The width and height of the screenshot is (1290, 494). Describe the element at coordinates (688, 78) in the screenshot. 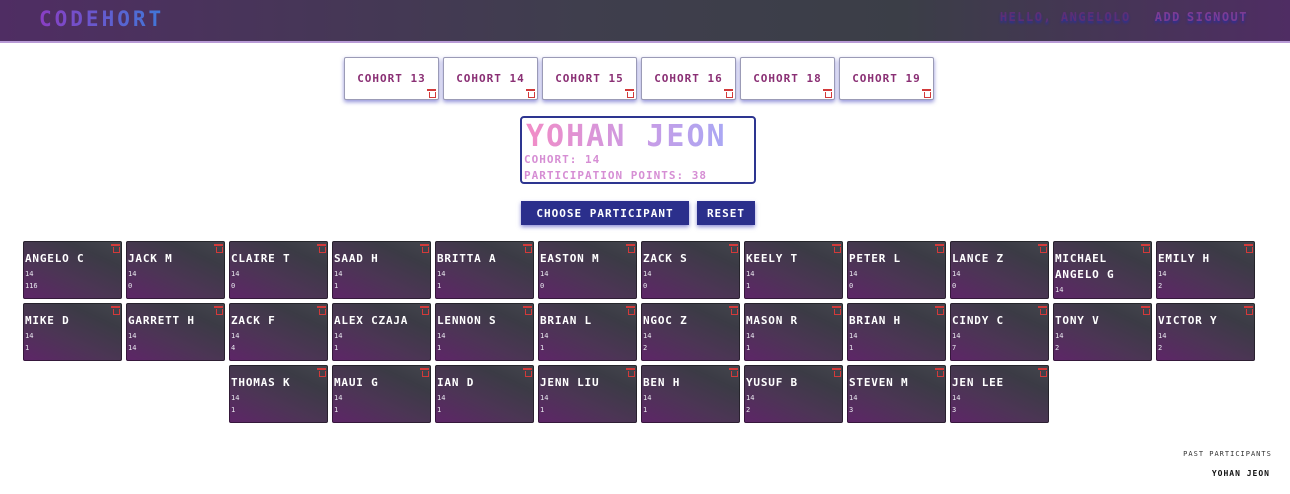

I see `cohort-tab: COHORT 16` at that location.